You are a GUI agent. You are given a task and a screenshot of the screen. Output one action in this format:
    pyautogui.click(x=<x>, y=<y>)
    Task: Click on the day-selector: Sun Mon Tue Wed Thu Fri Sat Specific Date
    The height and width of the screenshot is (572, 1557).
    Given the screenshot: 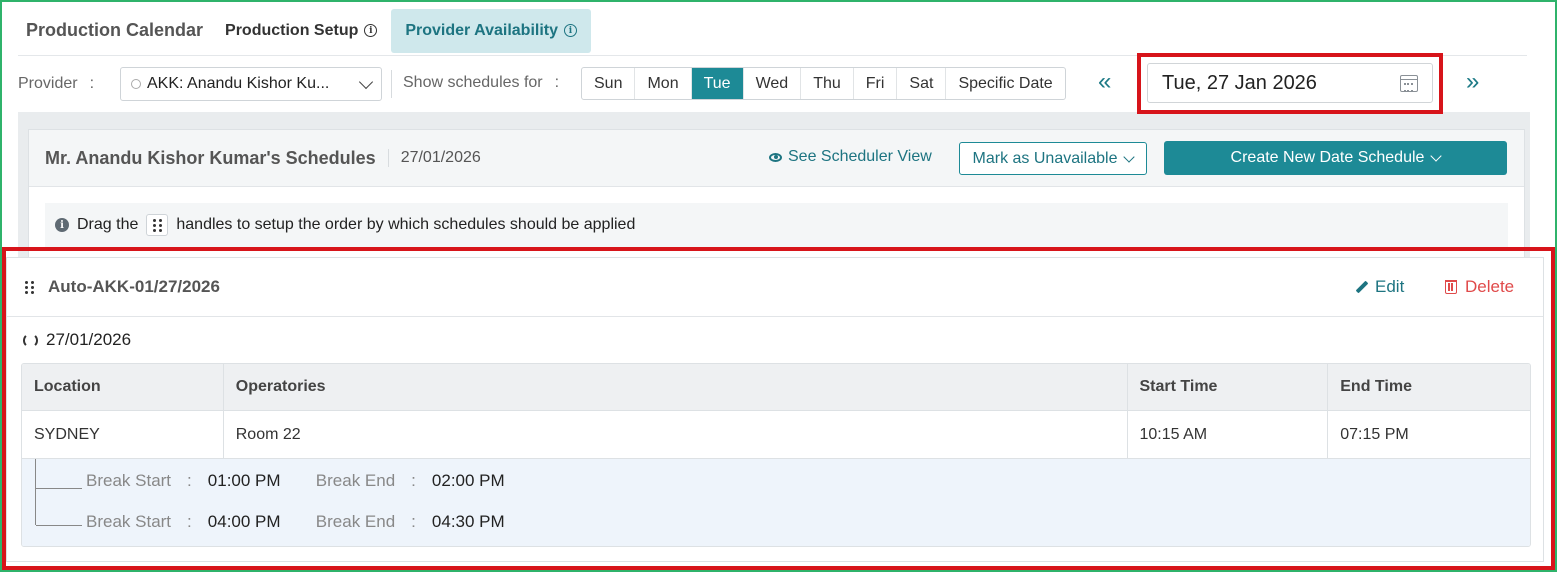 What is the action you would take?
    pyautogui.click(x=823, y=83)
    